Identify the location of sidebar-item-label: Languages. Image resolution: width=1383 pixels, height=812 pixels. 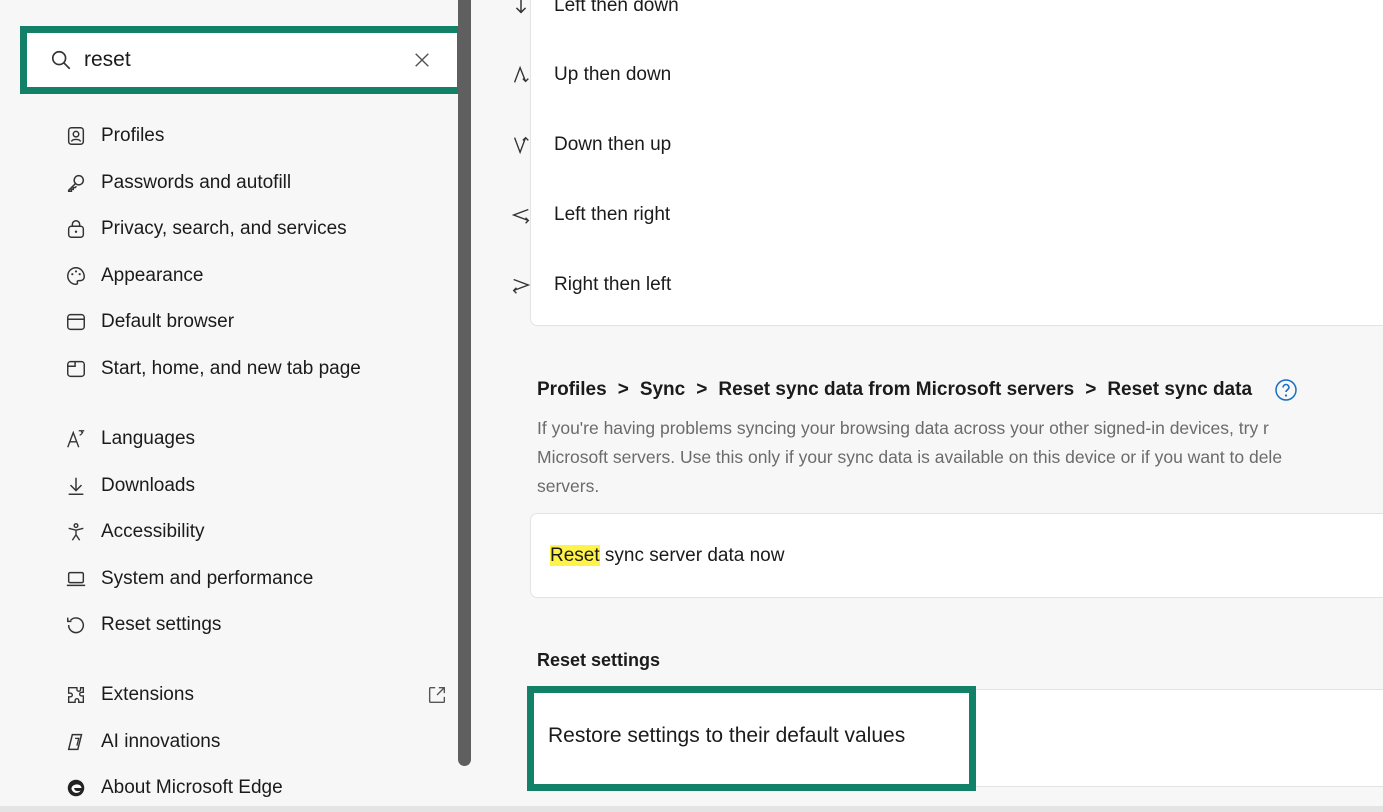
(148, 438).